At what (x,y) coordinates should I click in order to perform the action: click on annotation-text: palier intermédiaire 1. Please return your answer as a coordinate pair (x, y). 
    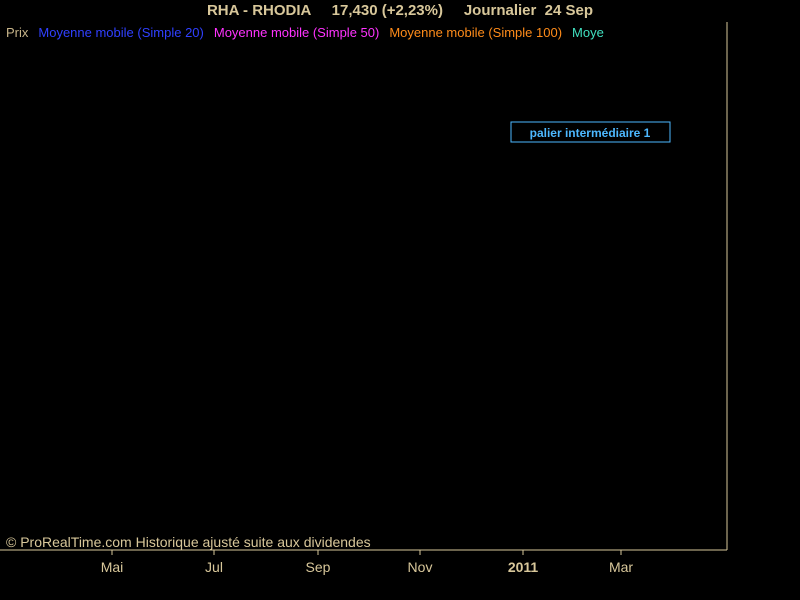
    Looking at the image, I should click on (590, 133).